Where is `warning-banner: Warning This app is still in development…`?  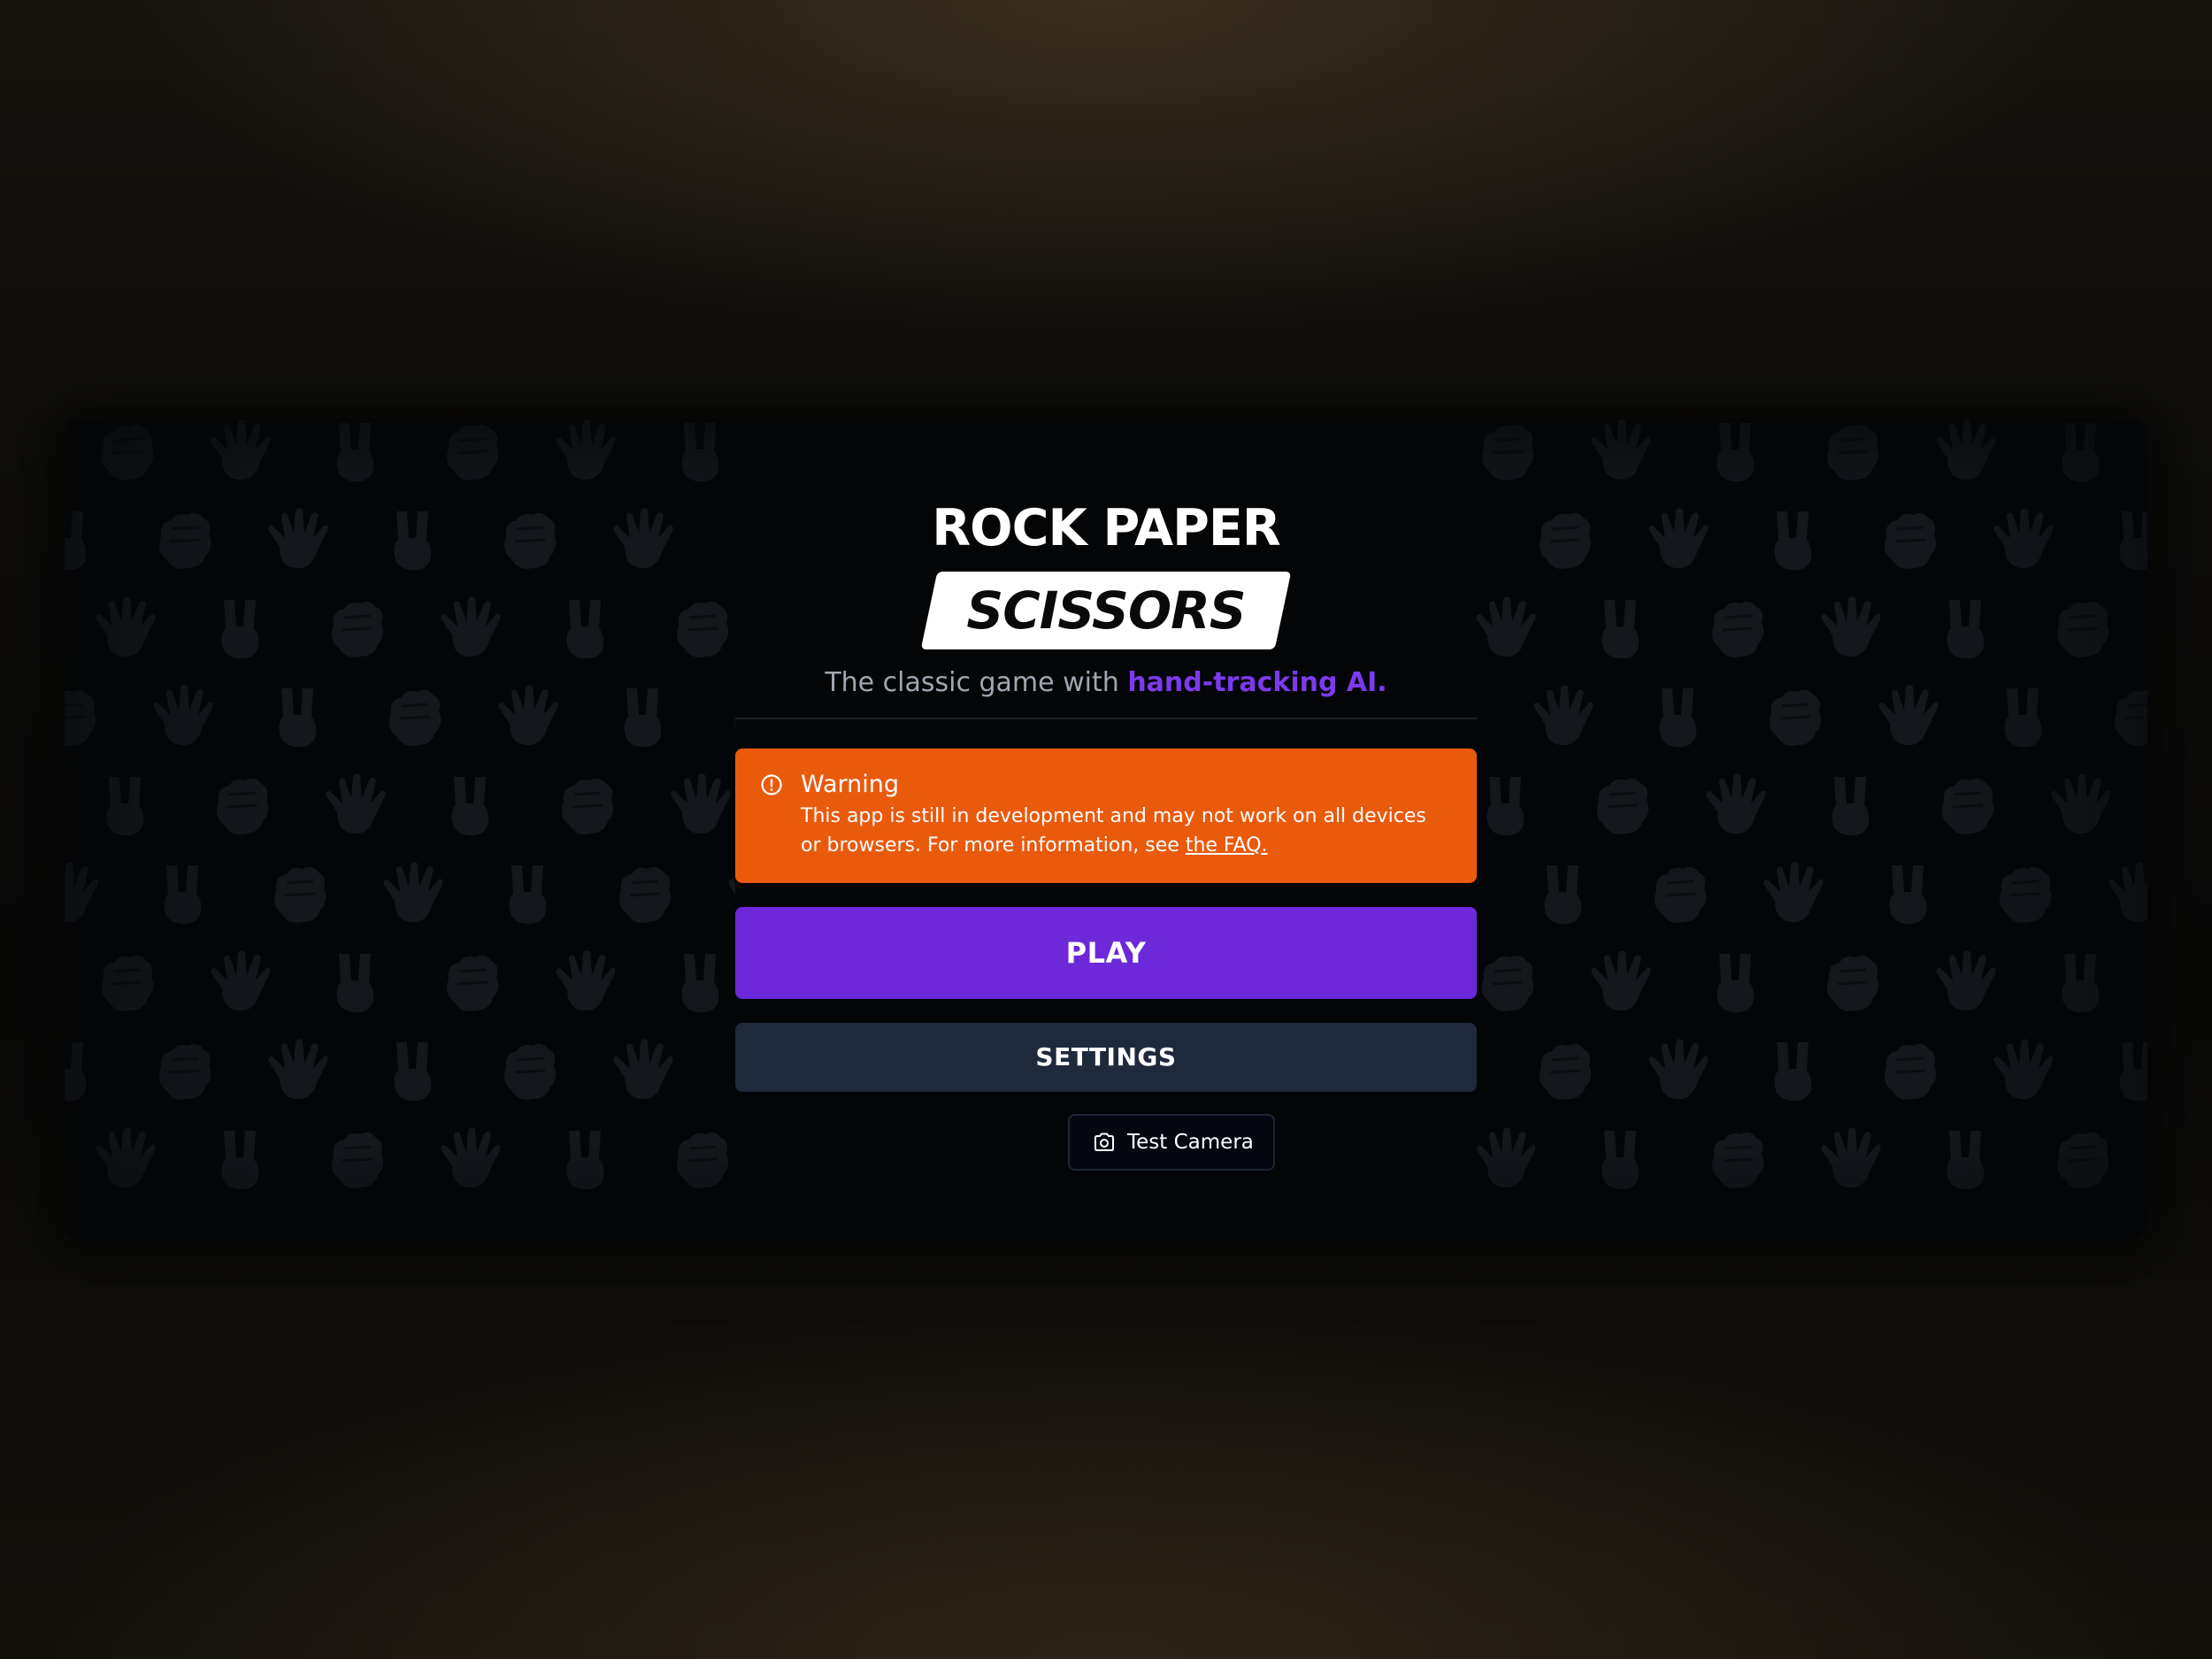
warning-banner: Warning This app is still in development… is located at coordinates (1106, 816).